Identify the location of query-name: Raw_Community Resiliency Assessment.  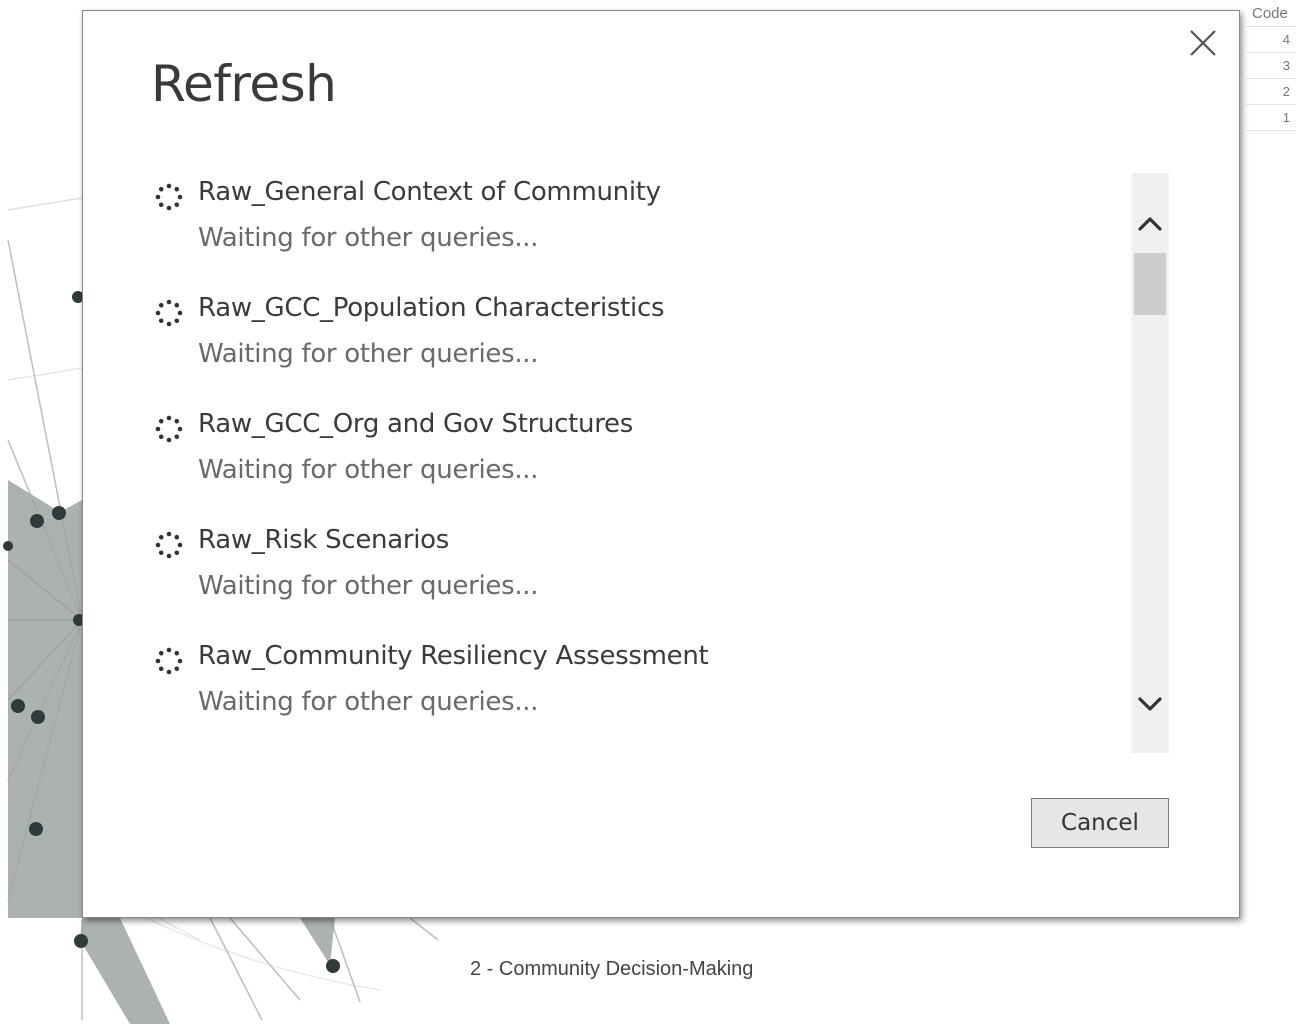
(453, 656).